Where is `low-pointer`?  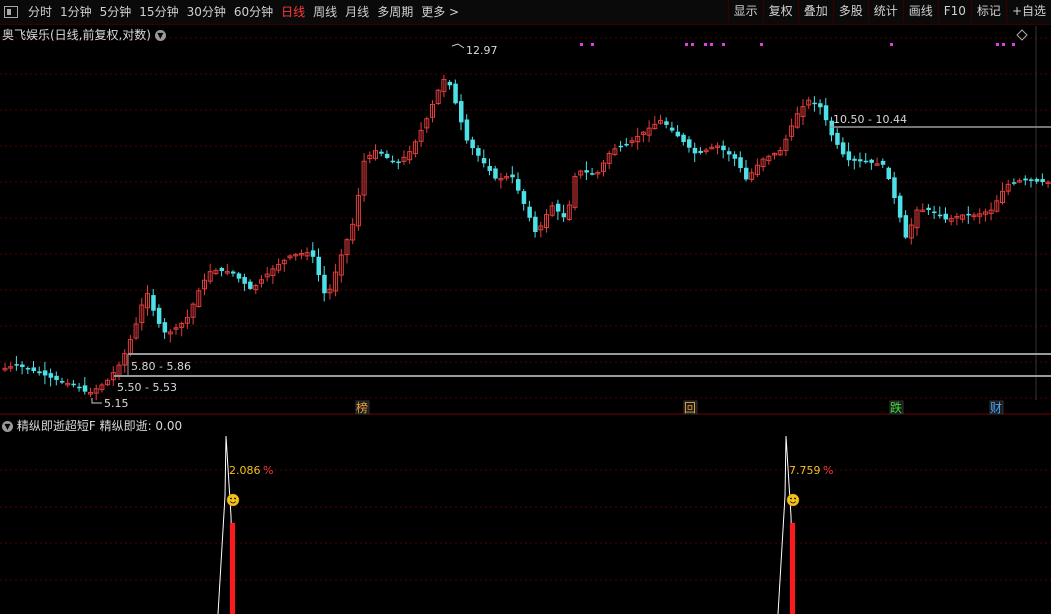 low-pointer is located at coordinates (96, 401).